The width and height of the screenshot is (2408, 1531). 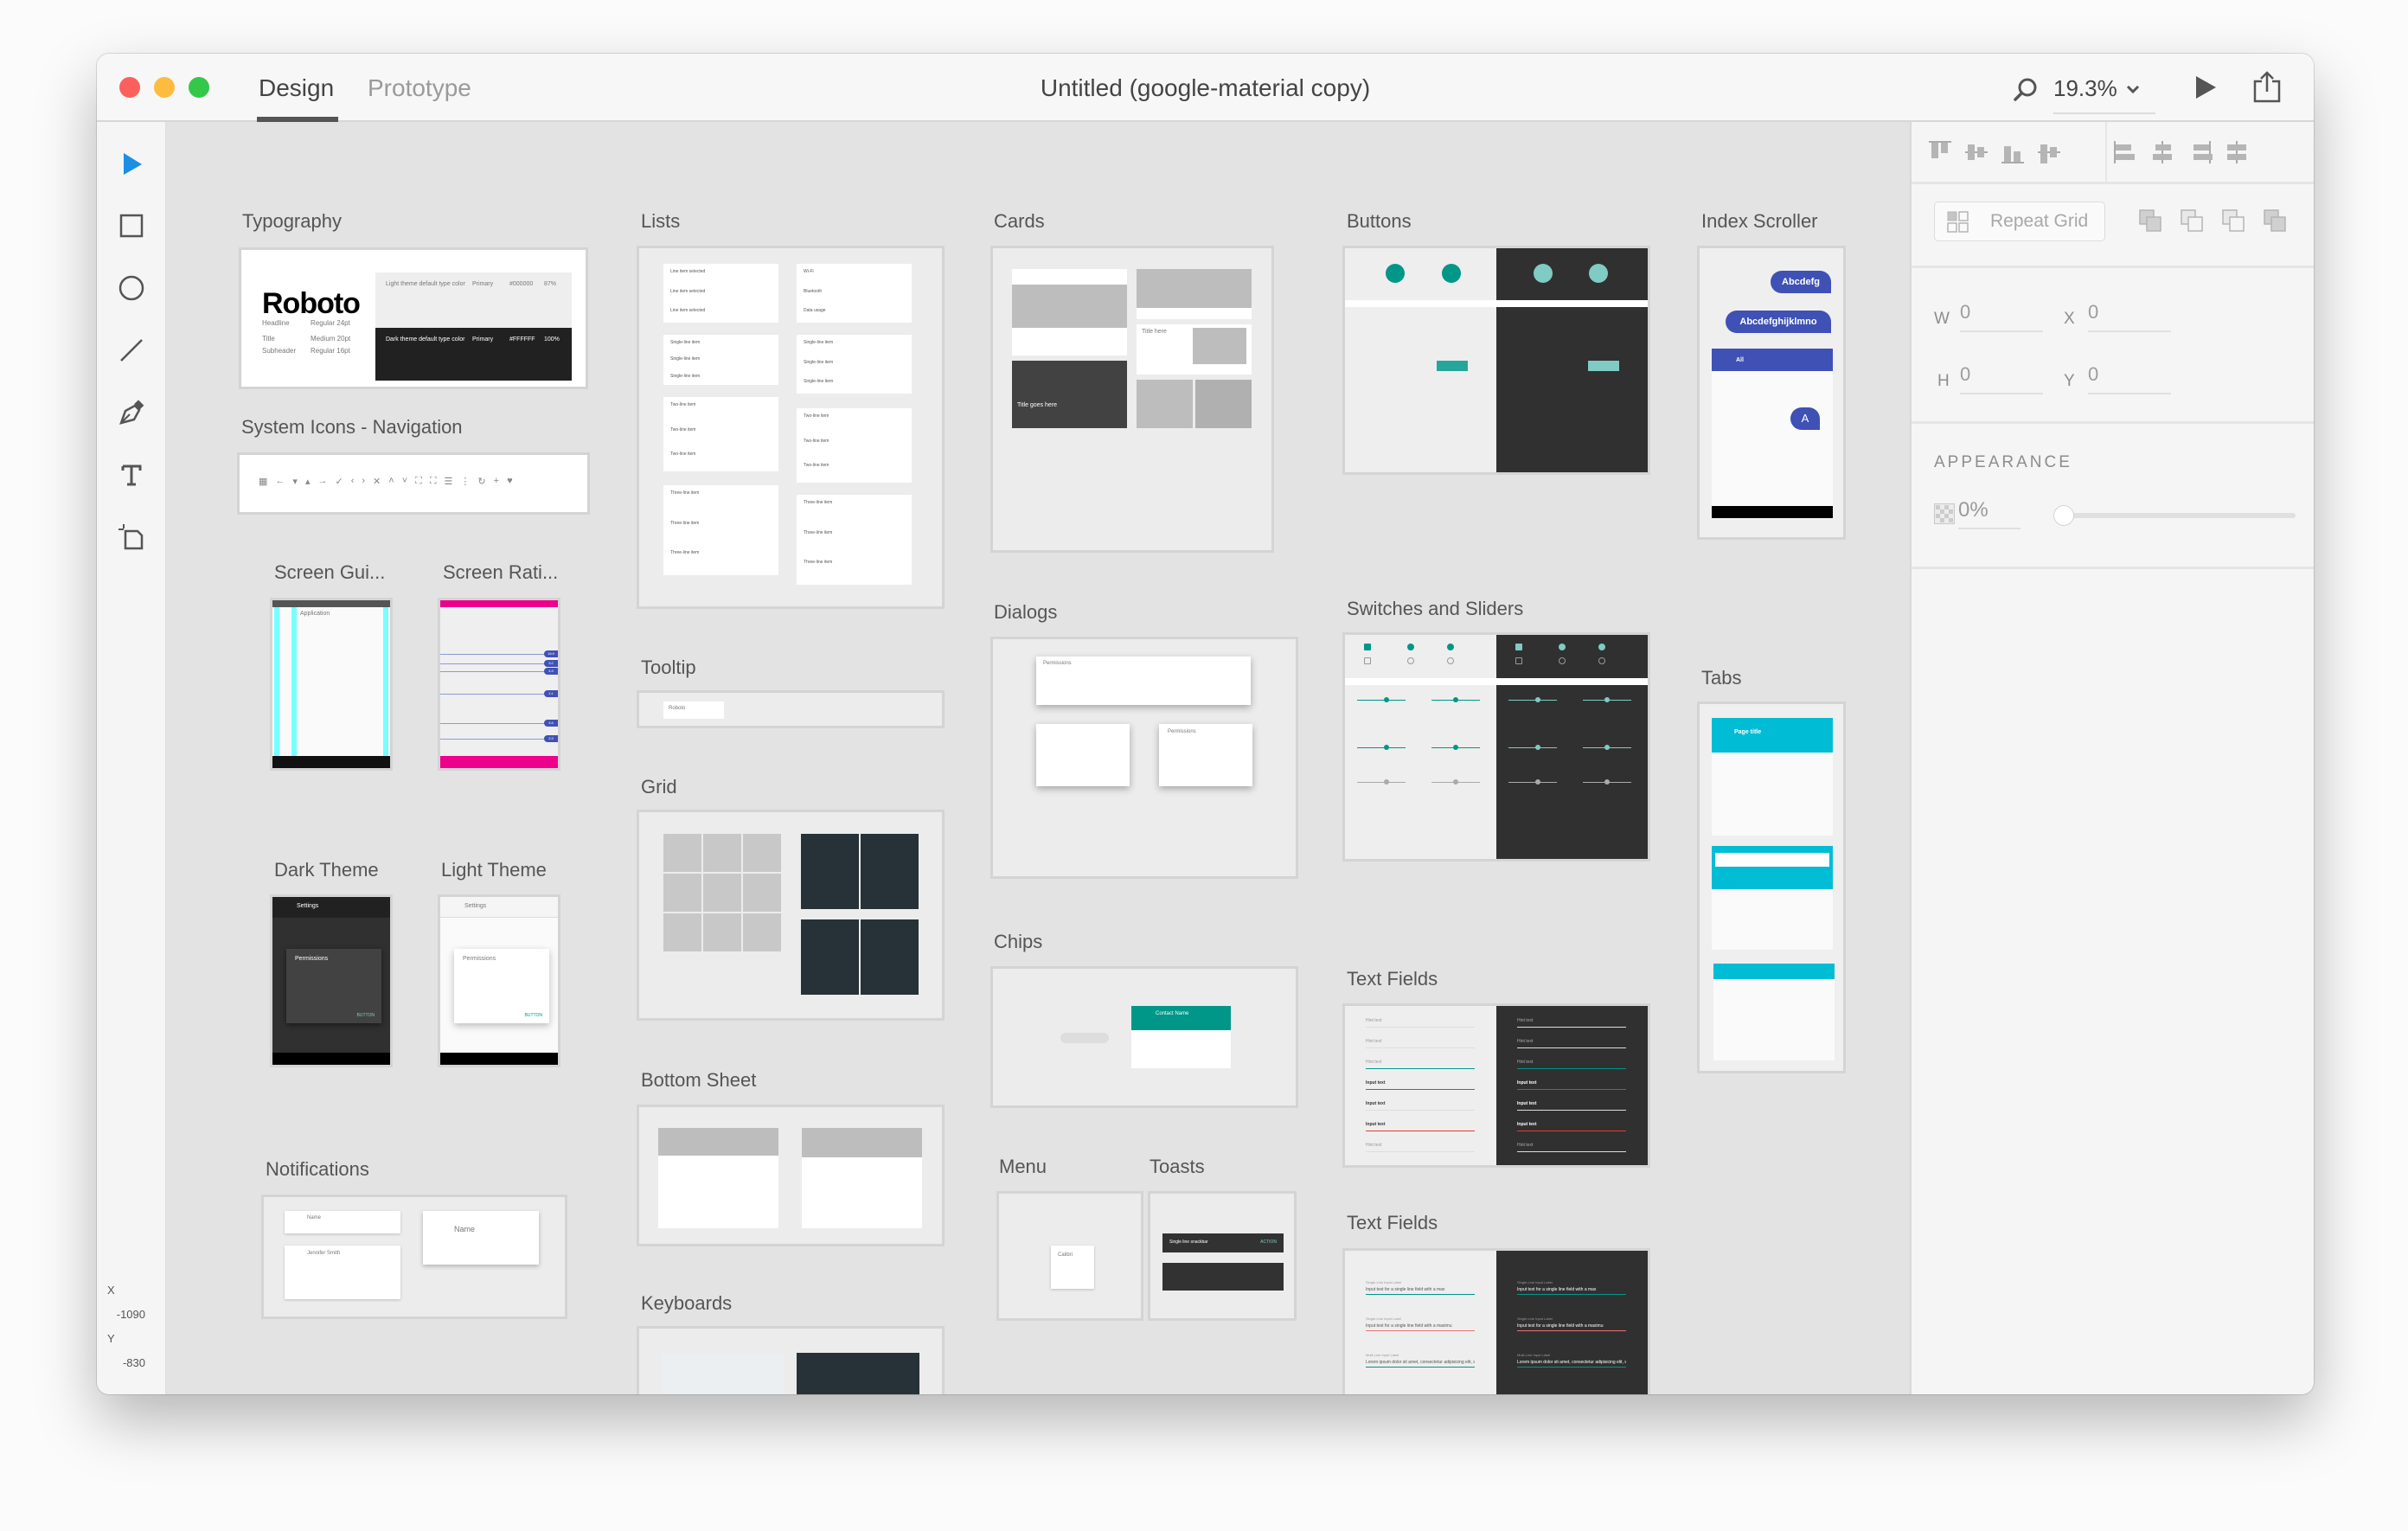 I want to click on light-row-pct: 87%, so click(x=550, y=284).